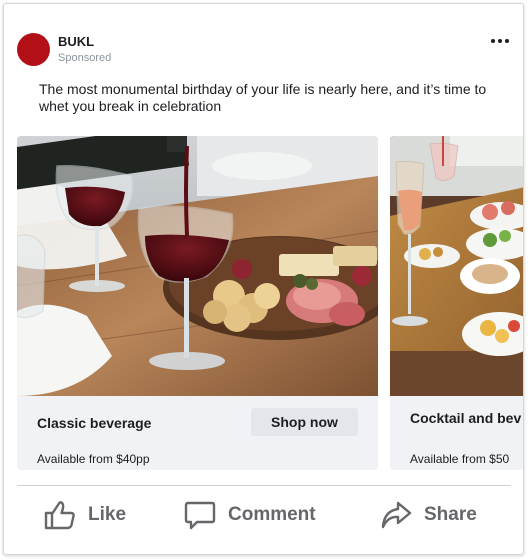  Describe the element at coordinates (396, 515) in the screenshot. I see `share-arrow-icon` at that location.